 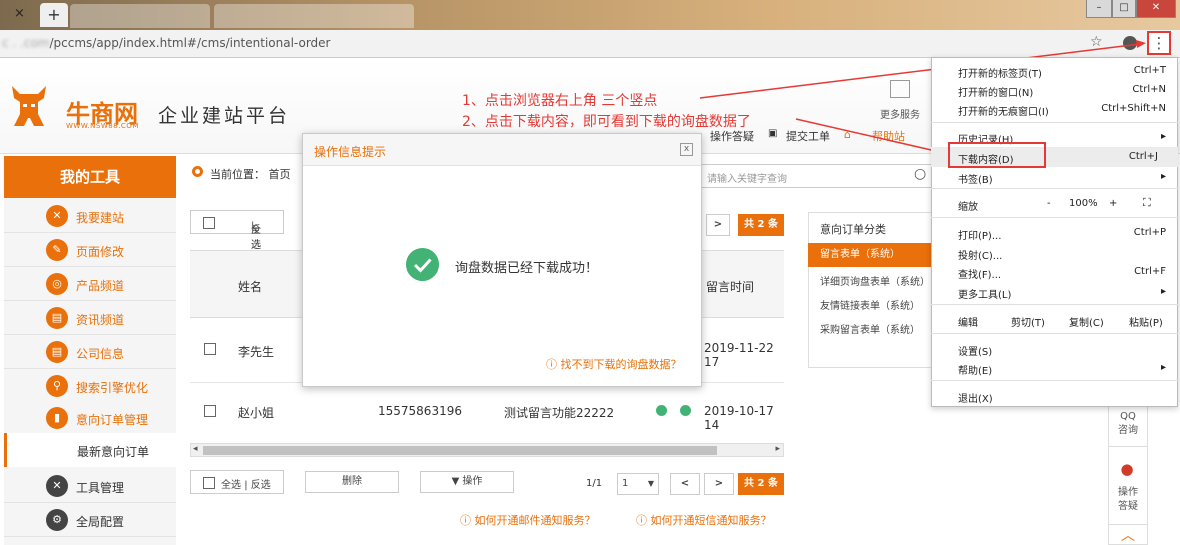 I want to click on menu-item-zoom: 缩放 - 100% + ⛶, so click(x=1054, y=204).